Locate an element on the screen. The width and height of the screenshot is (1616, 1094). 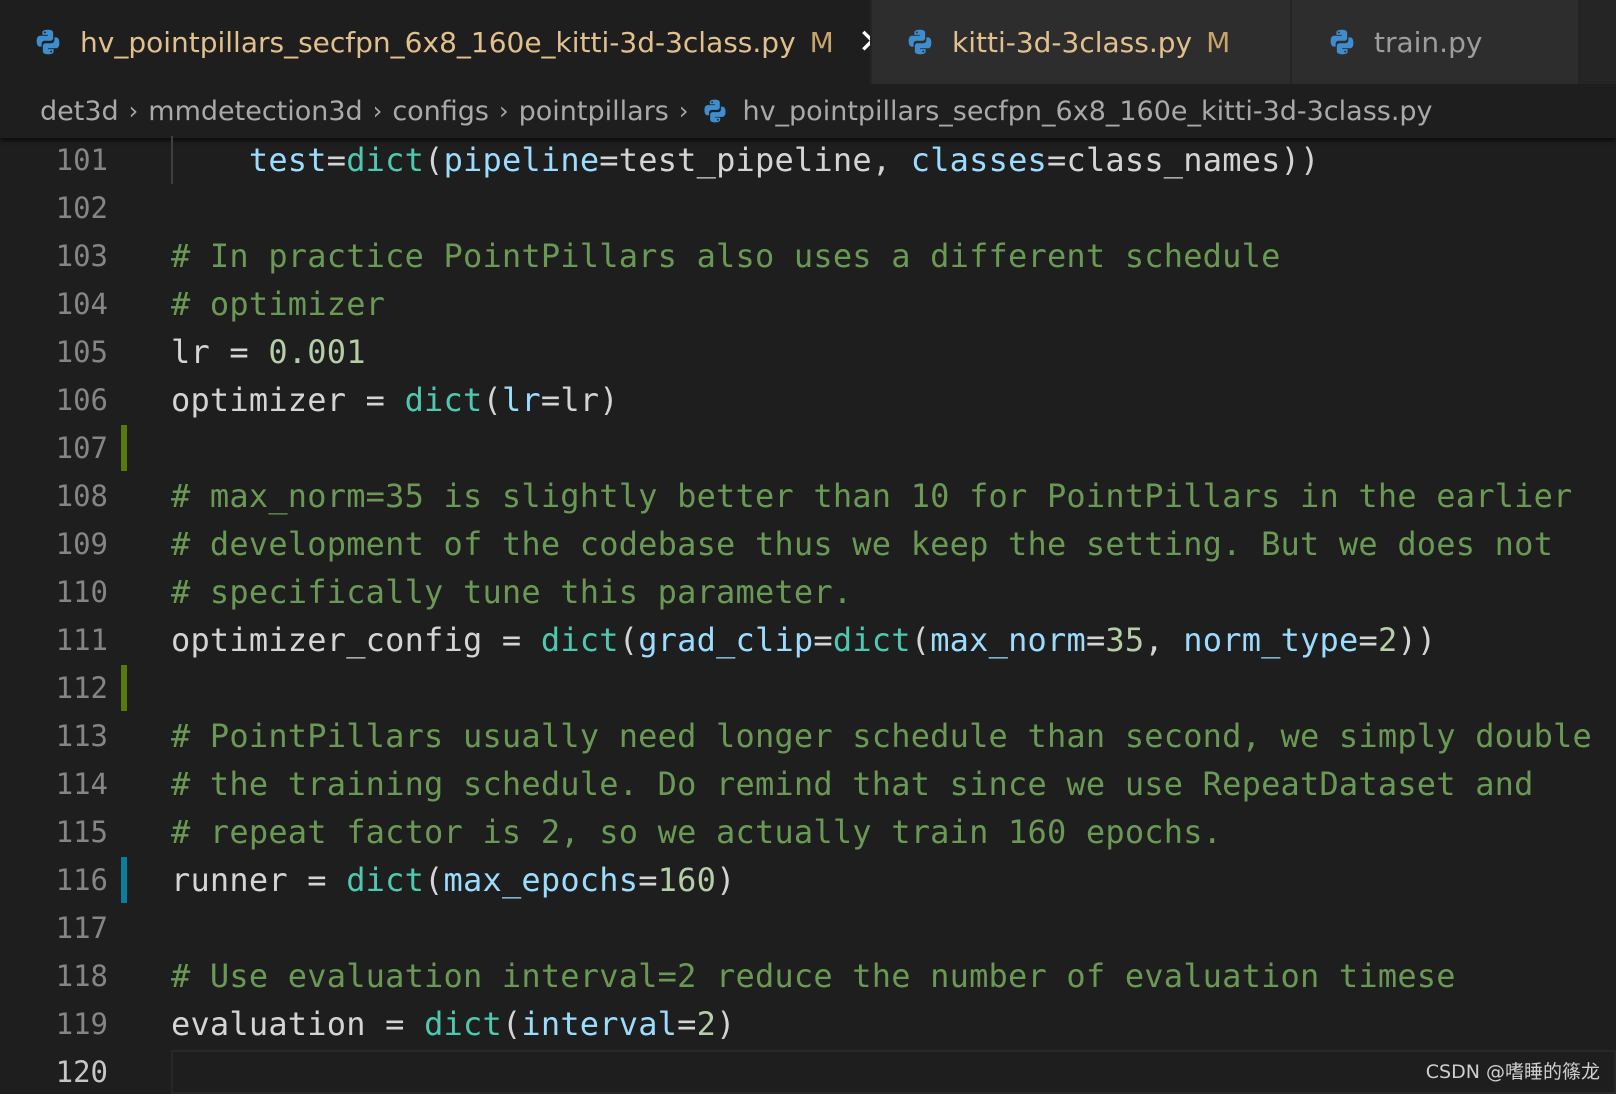
code-token: norm_type is located at coordinates (1271, 640).